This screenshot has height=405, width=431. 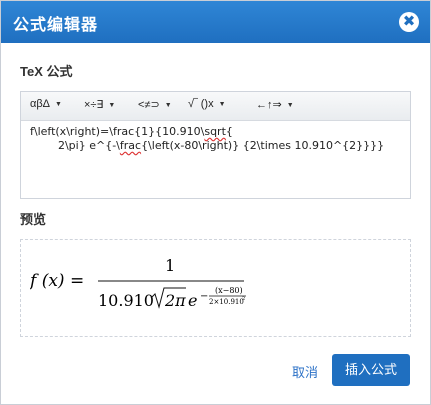 What do you see at coordinates (33, 219) in the screenshot?
I see `preview-section-label: 预览` at bounding box center [33, 219].